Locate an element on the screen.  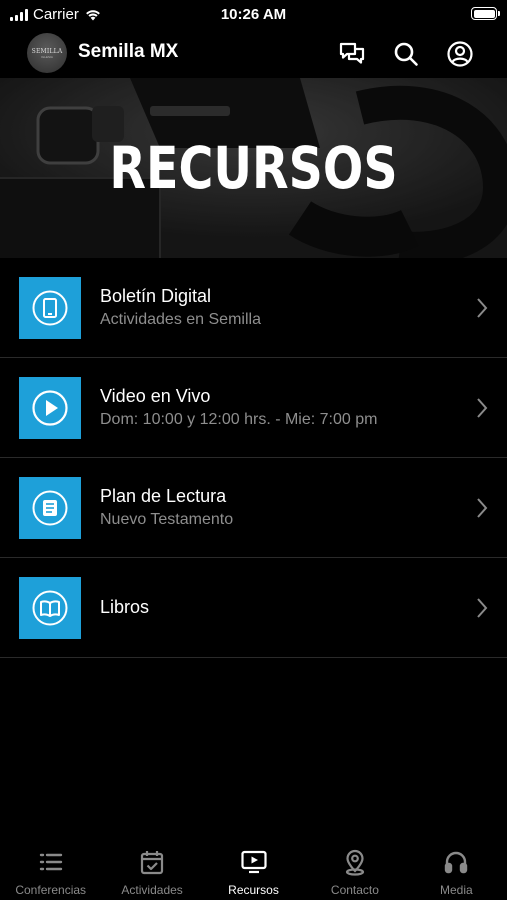
avatar-logo-subtext: IGLESIA is located at coordinates (47, 56).